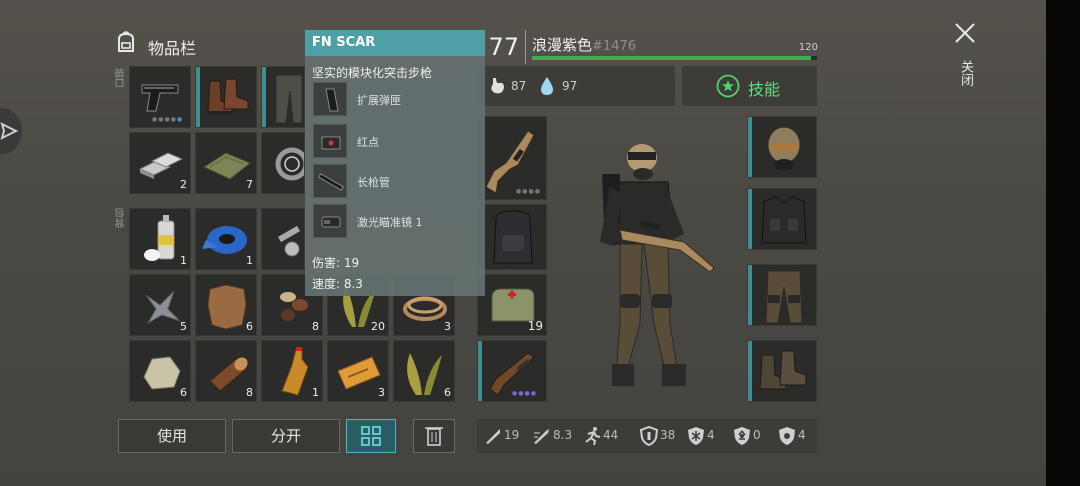 The height and width of the screenshot is (486, 1080). I want to click on tooltip-damage: 伤害: 19, so click(336, 263).